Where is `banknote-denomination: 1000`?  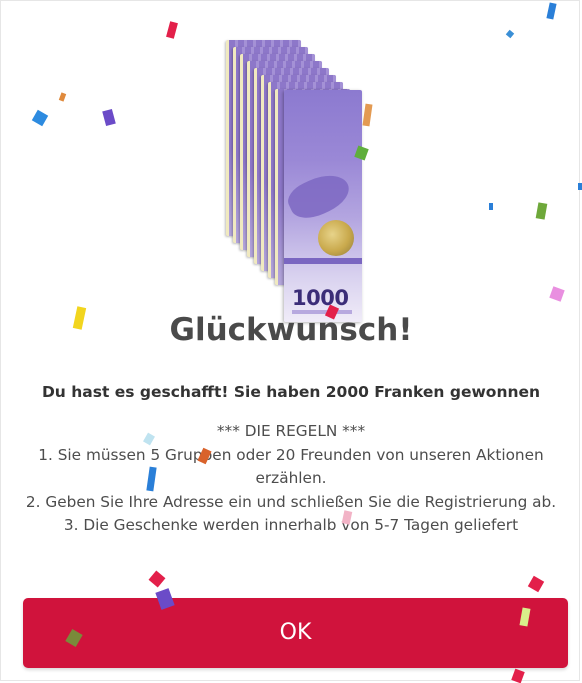
banknote-denomination: 1000 is located at coordinates (320, 298).